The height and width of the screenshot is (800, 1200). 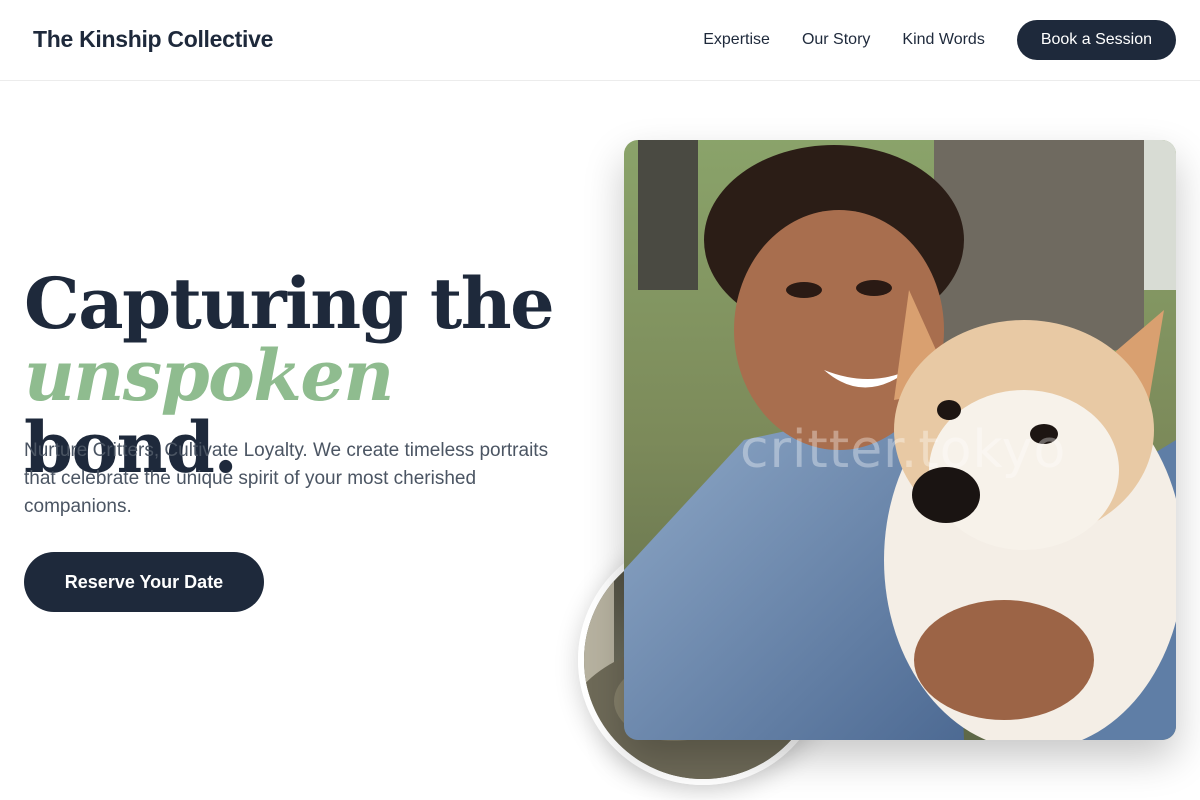 What do you see at coordinates (903, 450) in the screenshot?
I see `photo-watermark: critter.tokyo` at bounding box center [903, 450].